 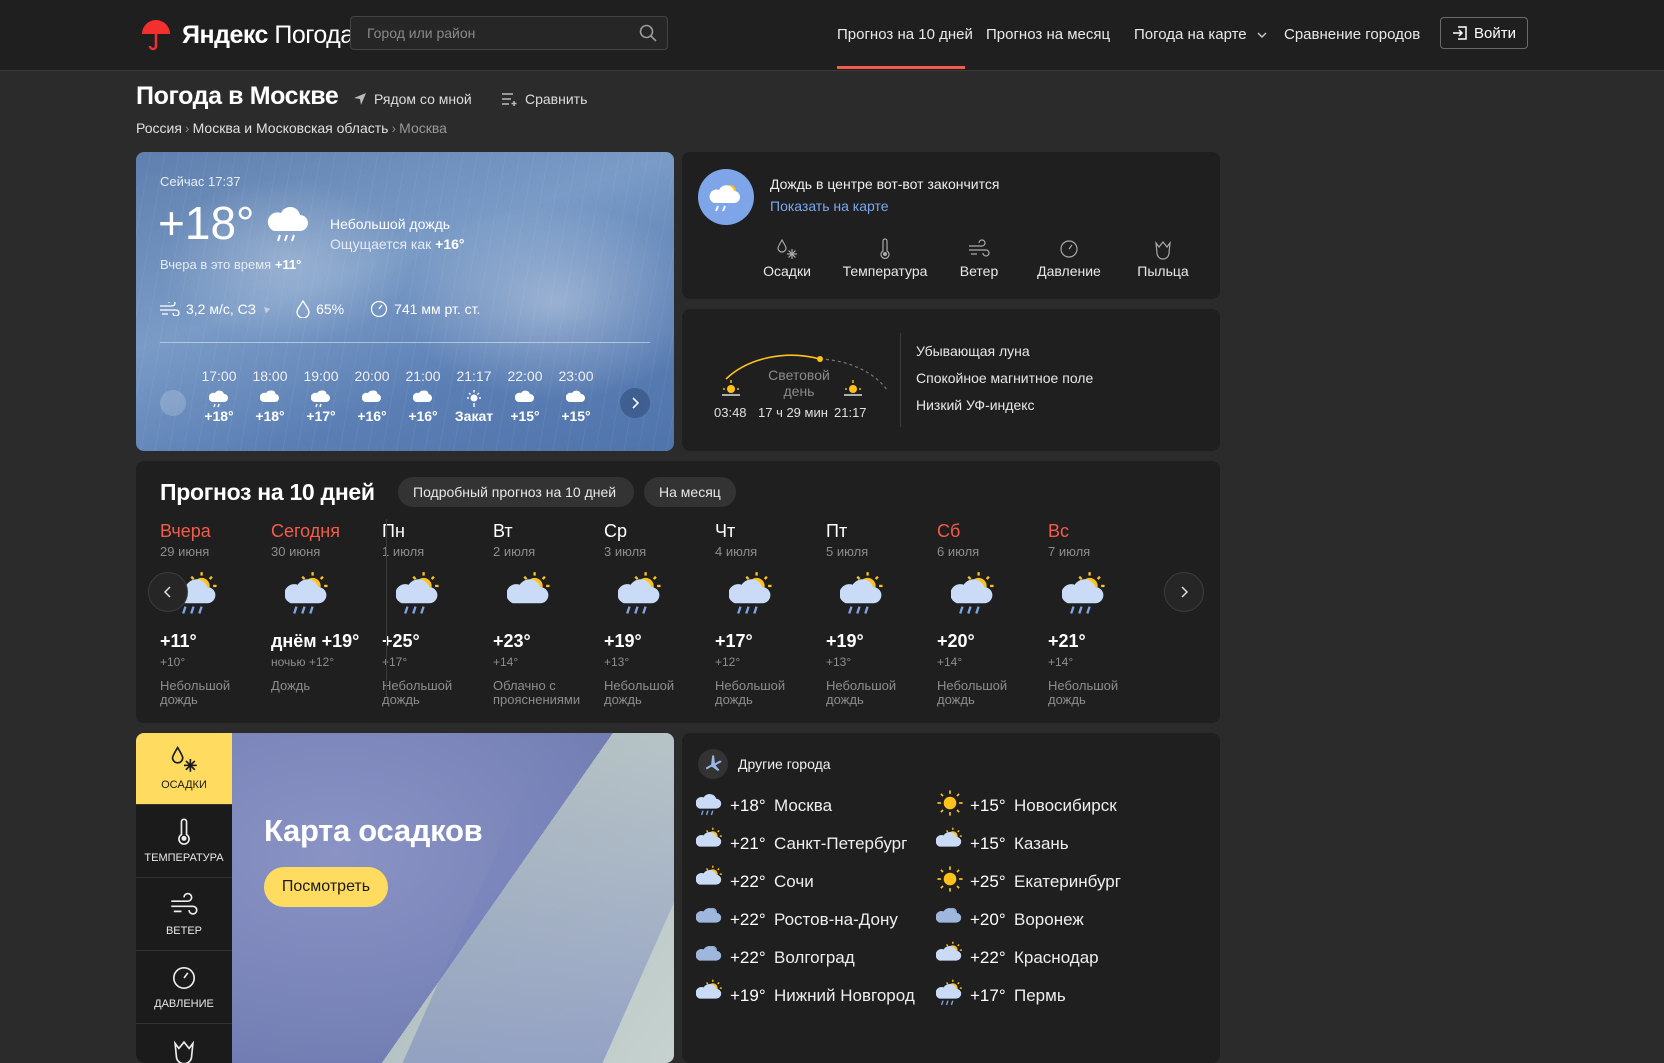 What do you see at coordinates (576, 396) in the screenshot?
I see `hour-item: 23:00 +15°` at bounding box center [576, 396].